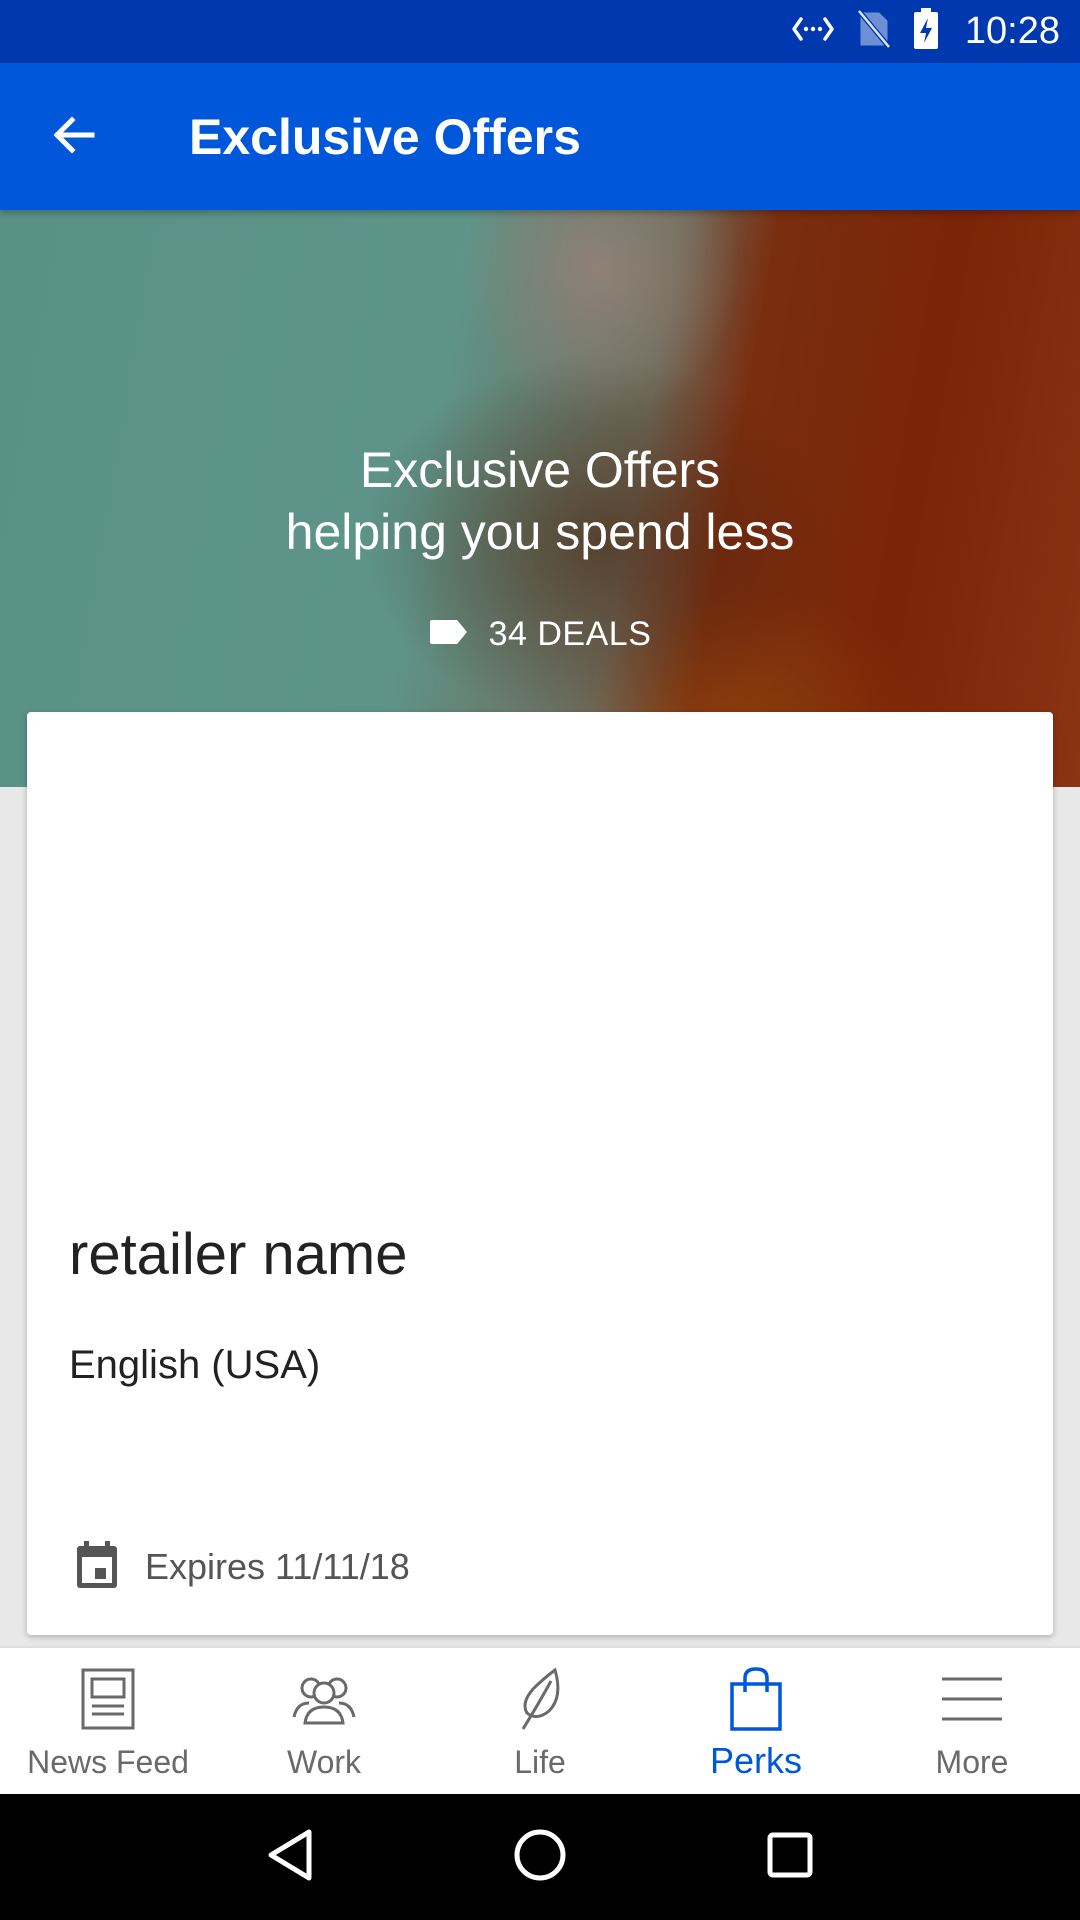 Image resolution: width=1080 pixels, height=1920 pixels. I want to click on system-home-button, so click(540, 1857).